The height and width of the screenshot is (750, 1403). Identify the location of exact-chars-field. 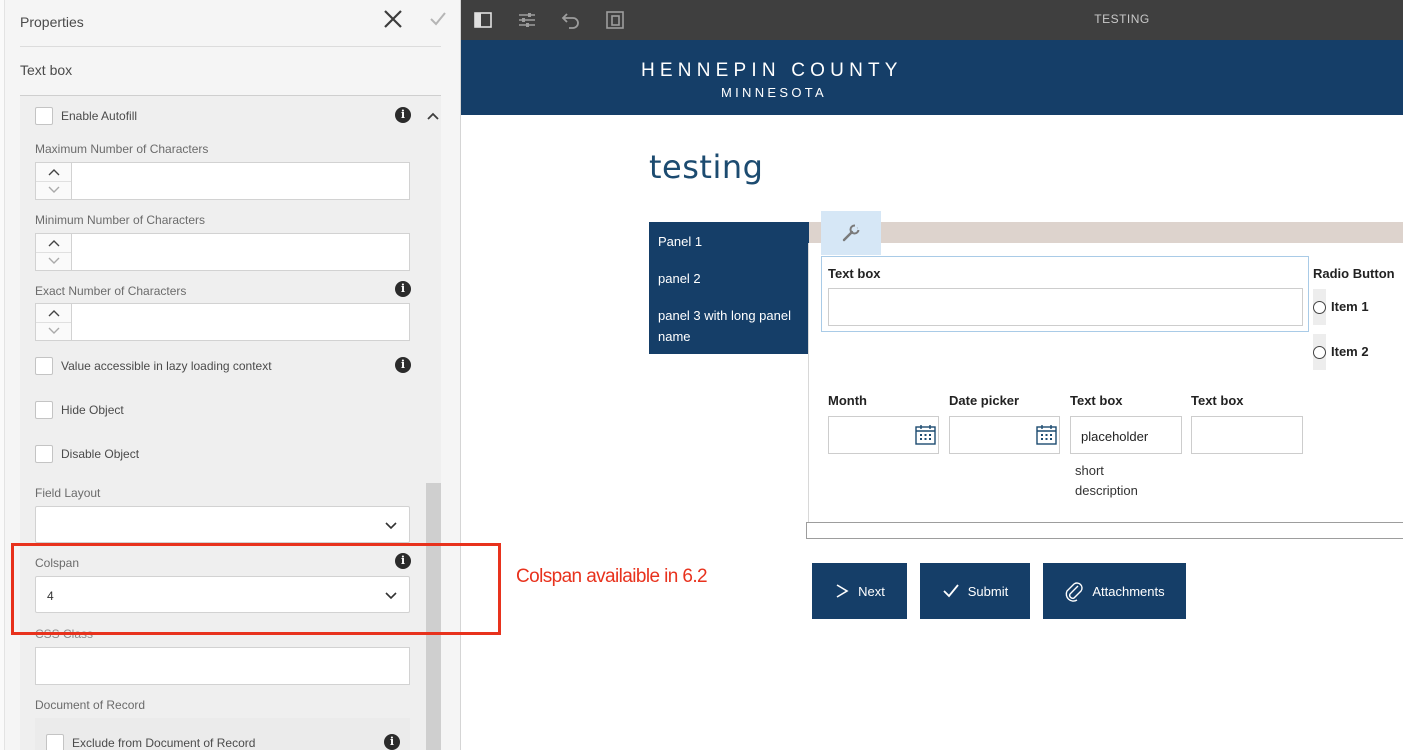
(222, 322).